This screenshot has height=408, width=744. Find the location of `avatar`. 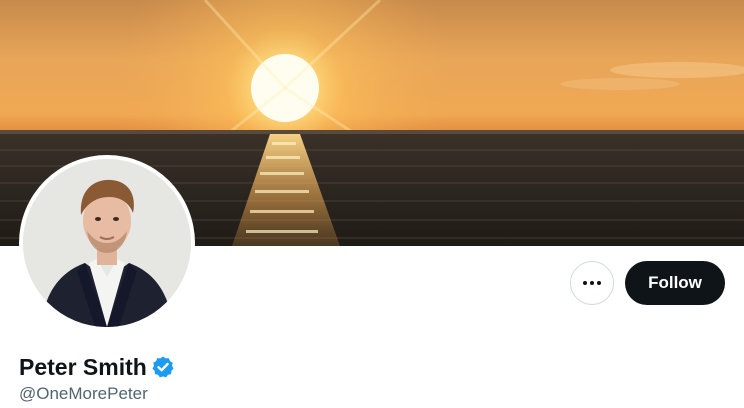

avatar is located at coordinates (107, 243).